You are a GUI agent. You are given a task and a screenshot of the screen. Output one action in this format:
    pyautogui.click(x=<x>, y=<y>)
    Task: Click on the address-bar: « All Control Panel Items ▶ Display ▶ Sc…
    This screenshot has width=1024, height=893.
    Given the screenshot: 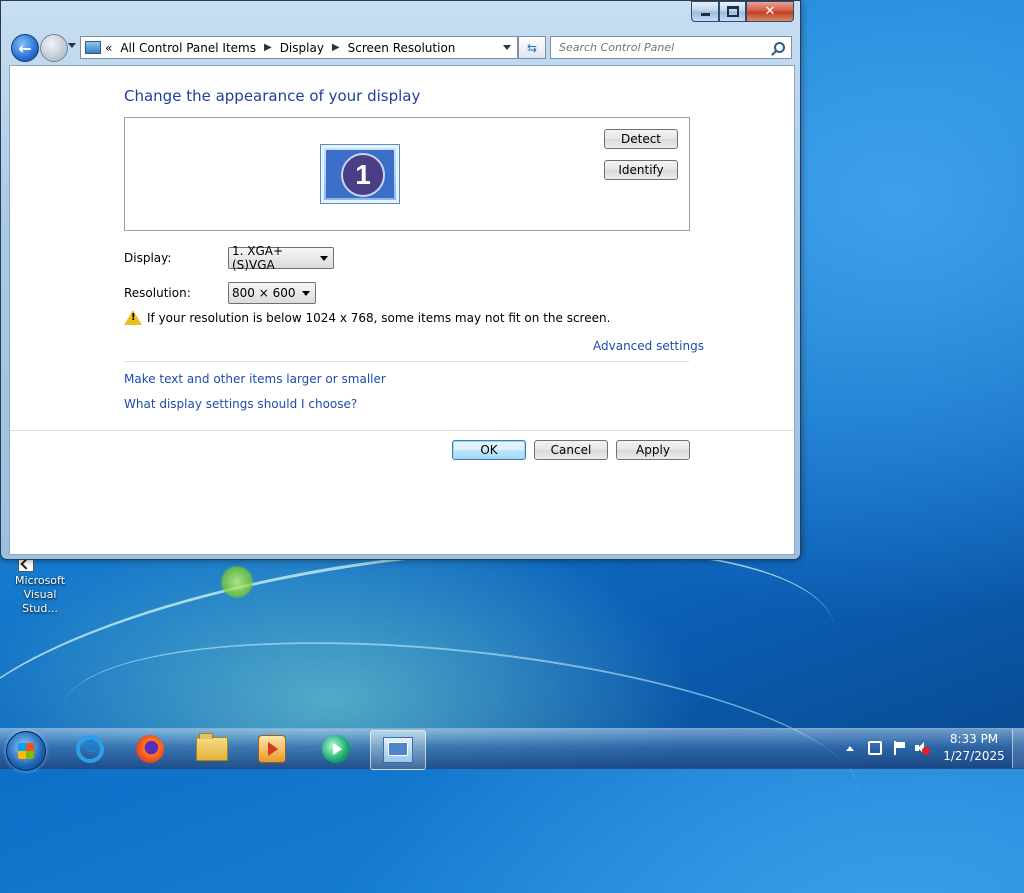 What is the action you would take?
    pyautogui.click(x=299, y=47)
    